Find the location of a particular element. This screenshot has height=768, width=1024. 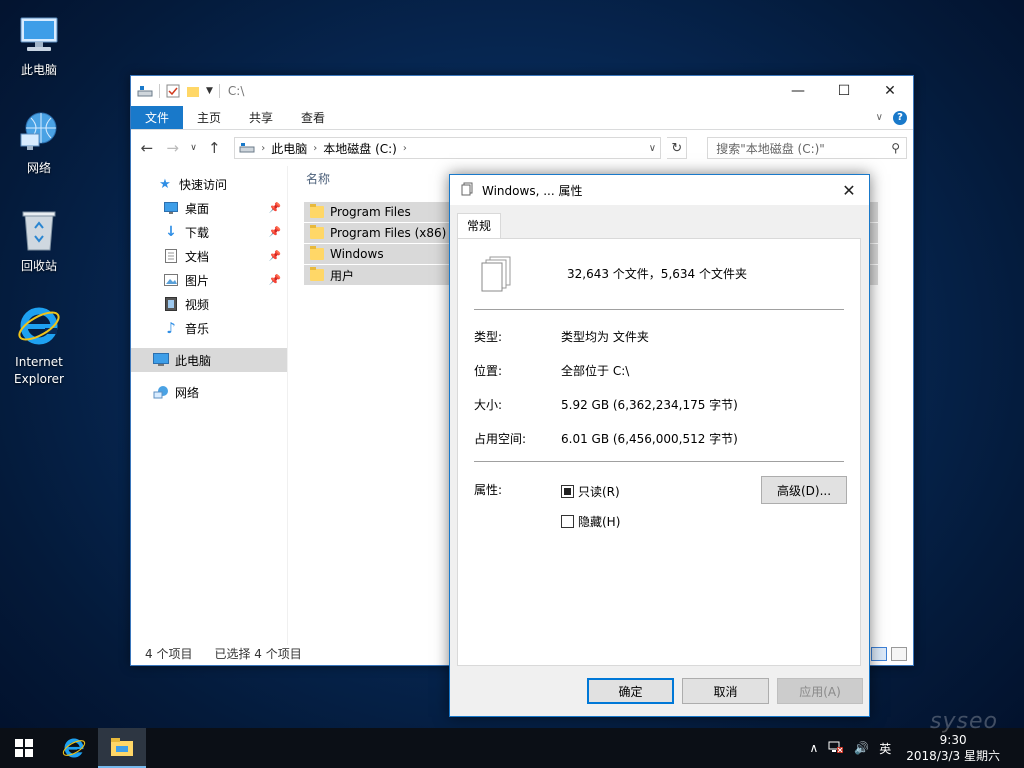

details-view-icon is located at coordinates (879, 654).